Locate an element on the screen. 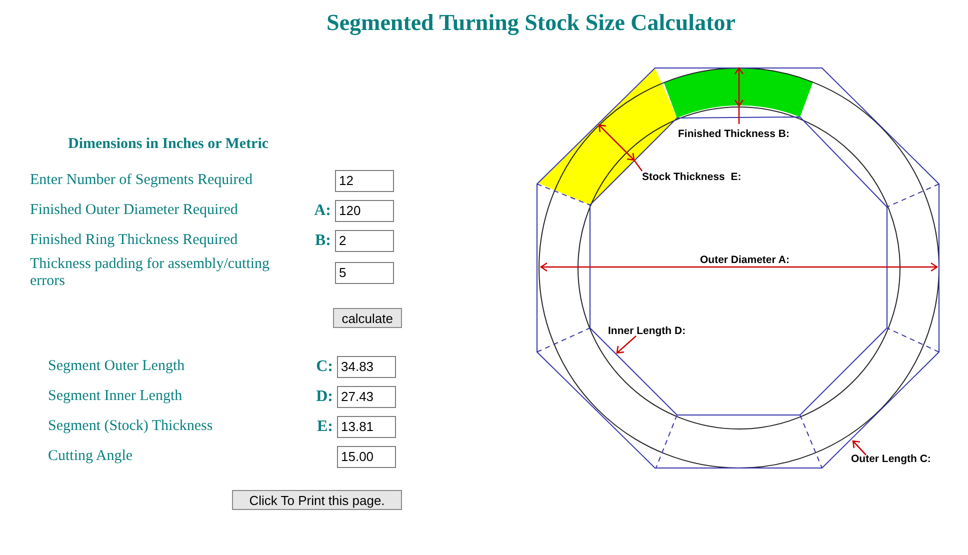 Image resolution: width=968 pixels, height=555 pixels. dimension-letter: D: is located at coordinates (324, 396).